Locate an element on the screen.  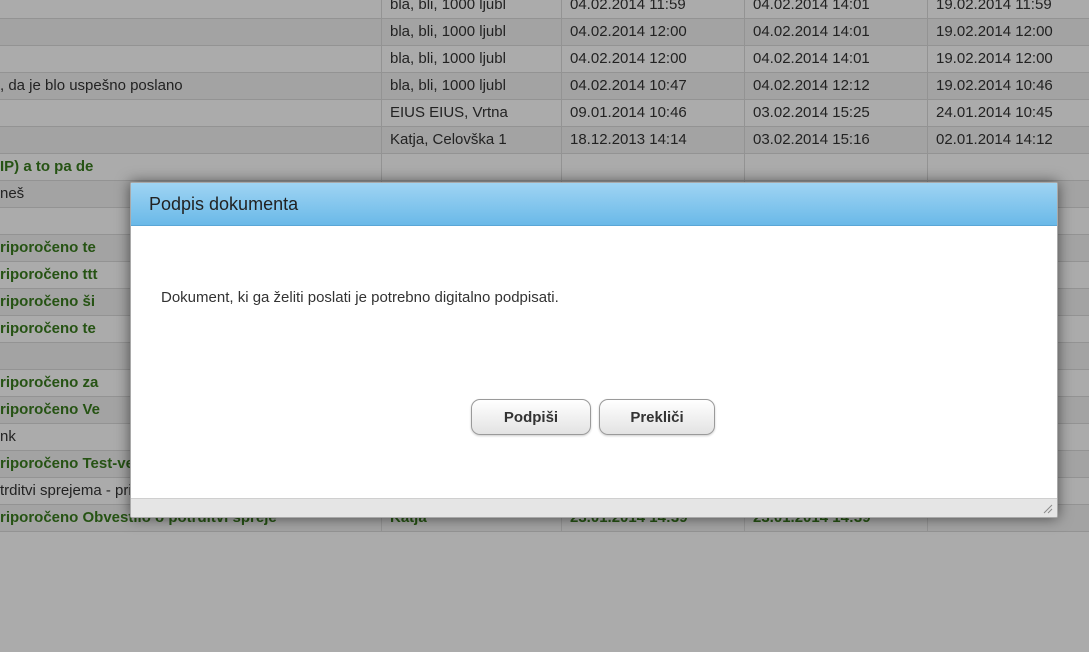
resize-grip-icon is located at coordinates (1047, 508).